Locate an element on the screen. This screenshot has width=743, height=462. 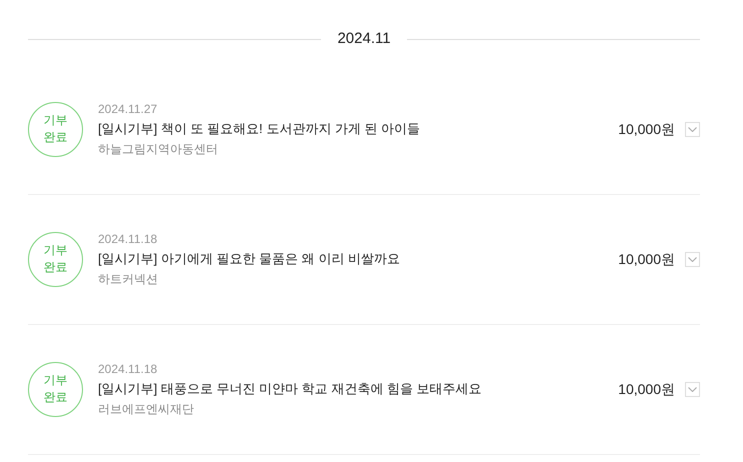
organization-name: 하트커넥션 is located at coordinates (128, 279).